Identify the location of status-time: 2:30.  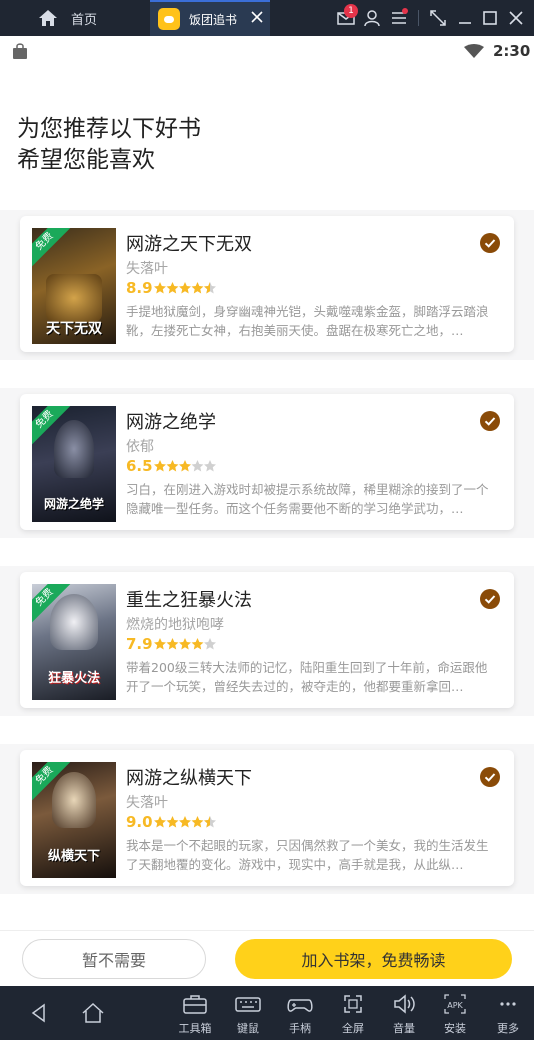
(512, 51).